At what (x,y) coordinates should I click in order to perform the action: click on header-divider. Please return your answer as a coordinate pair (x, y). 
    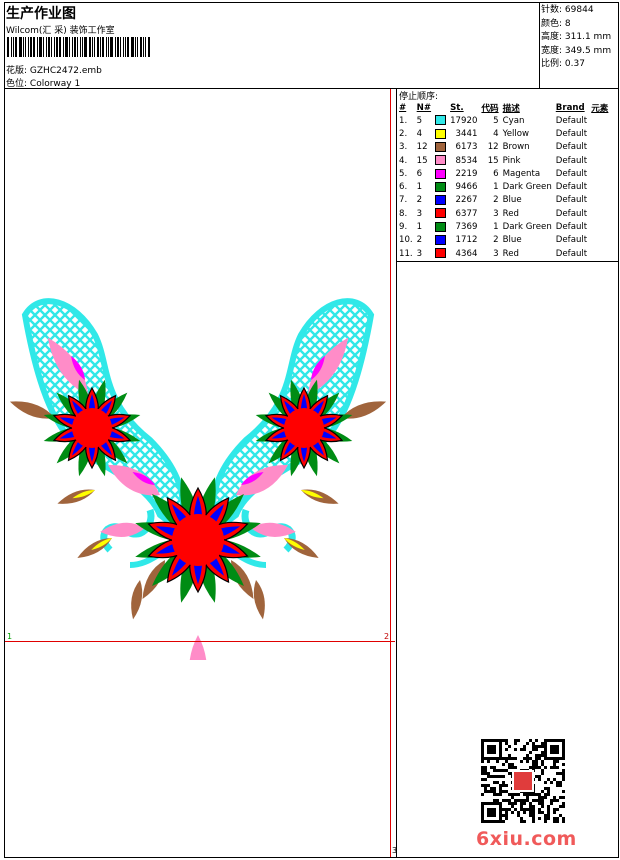
    Looking at the image, I should click on (311, 88).